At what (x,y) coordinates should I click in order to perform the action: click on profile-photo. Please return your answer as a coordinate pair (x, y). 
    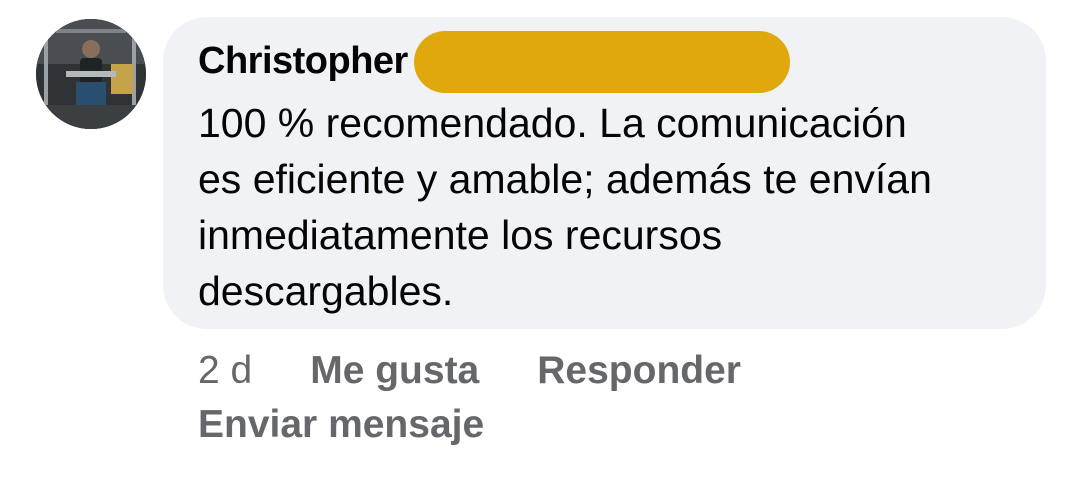
    Looking at the image, I should click on (91, 74).